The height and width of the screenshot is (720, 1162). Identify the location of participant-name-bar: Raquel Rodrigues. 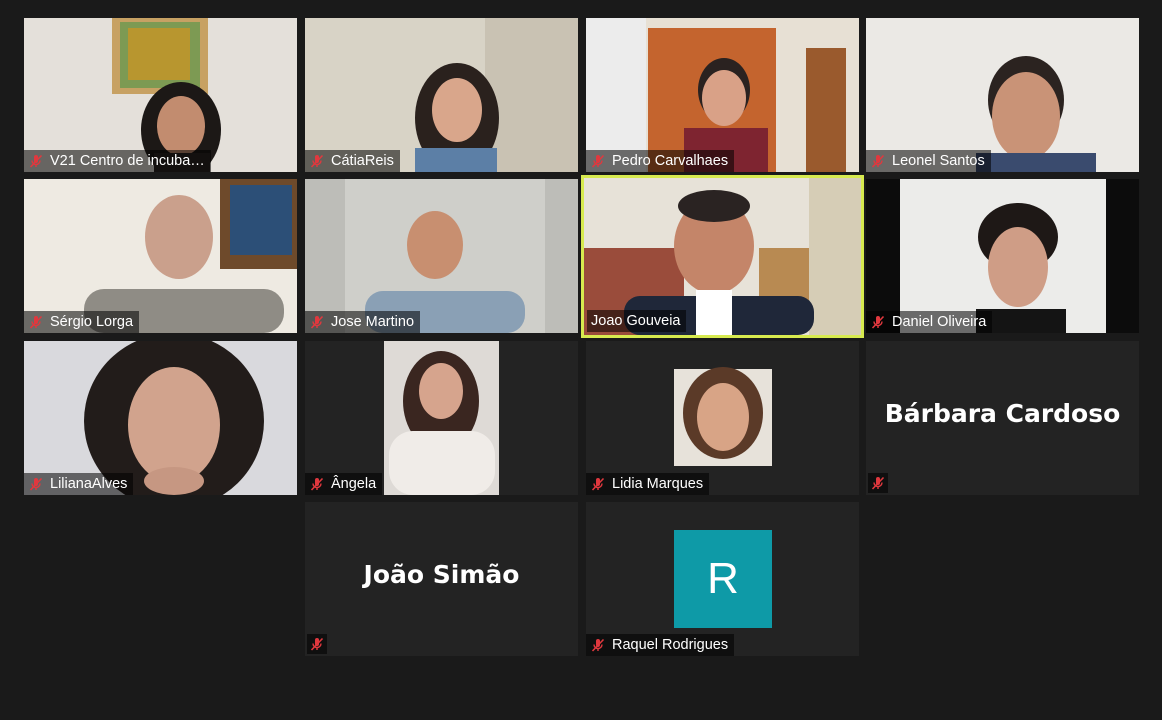
(660, 645).